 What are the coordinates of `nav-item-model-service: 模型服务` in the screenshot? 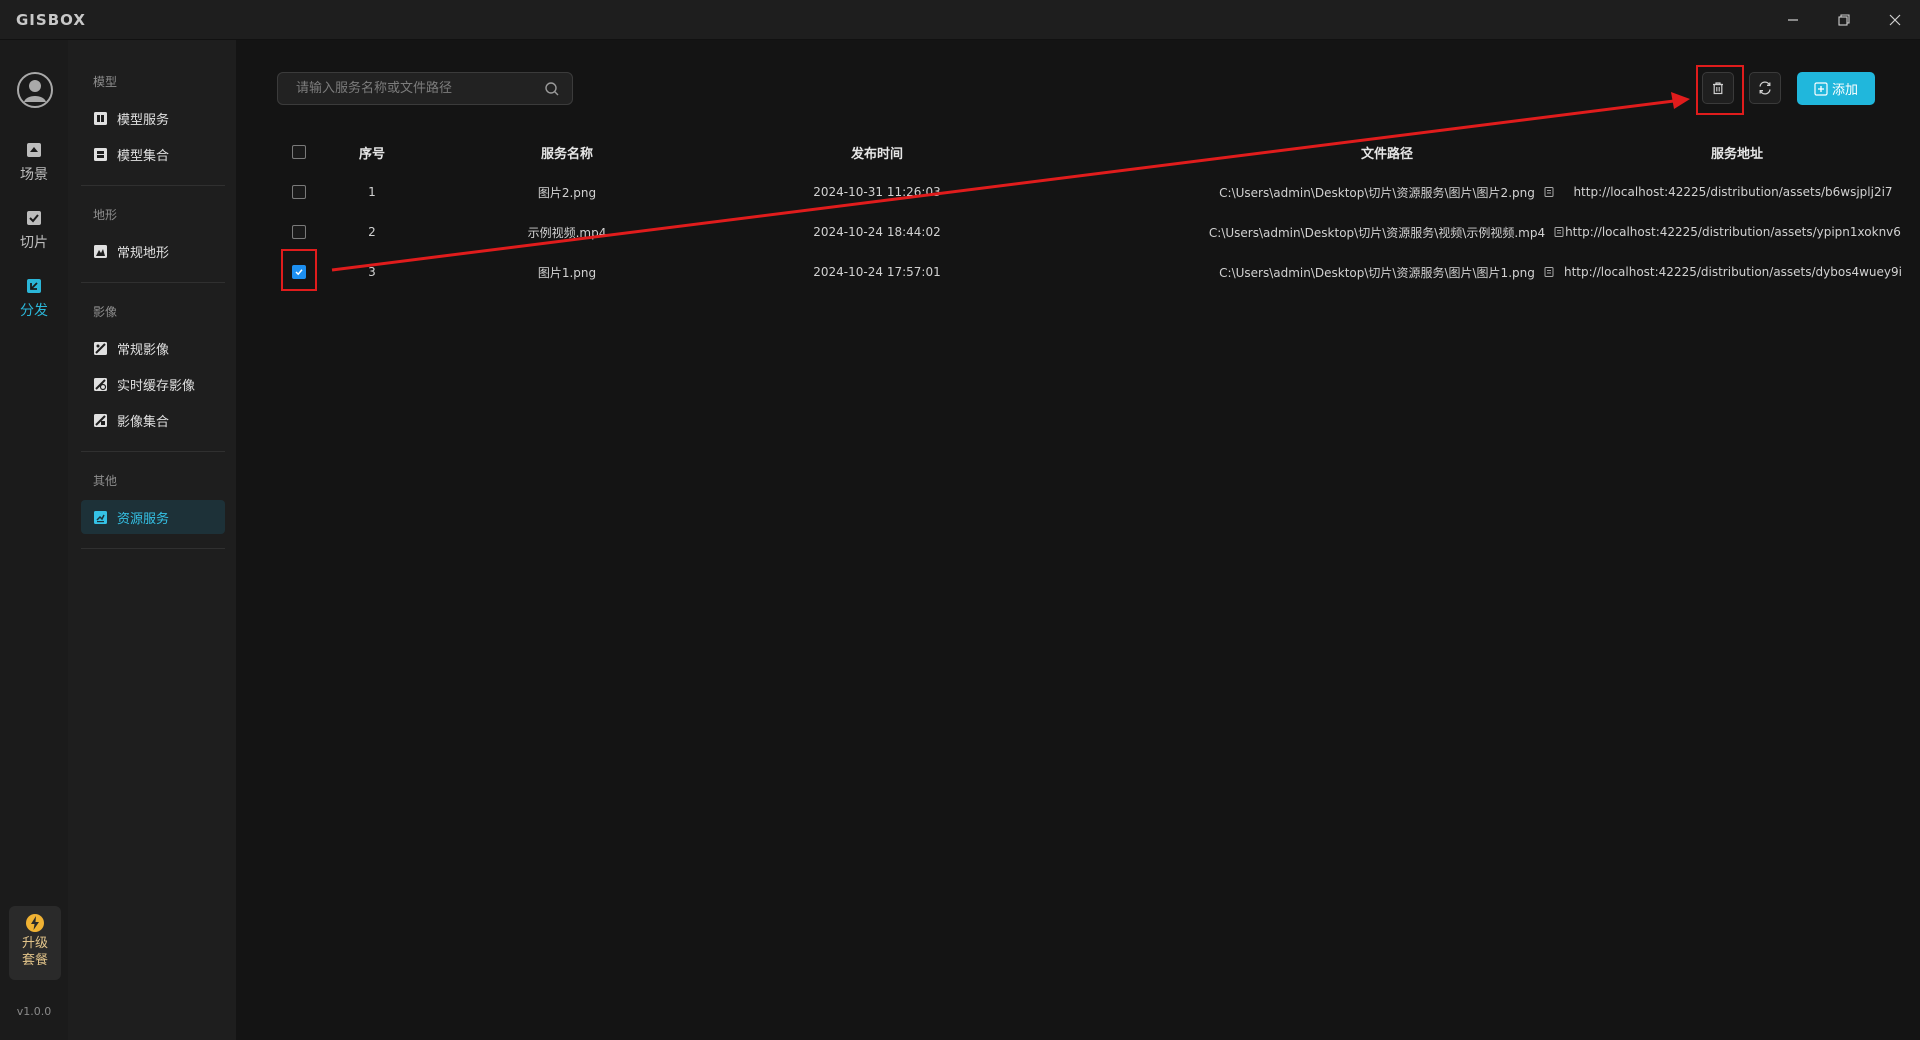 It's located at (153, 118).